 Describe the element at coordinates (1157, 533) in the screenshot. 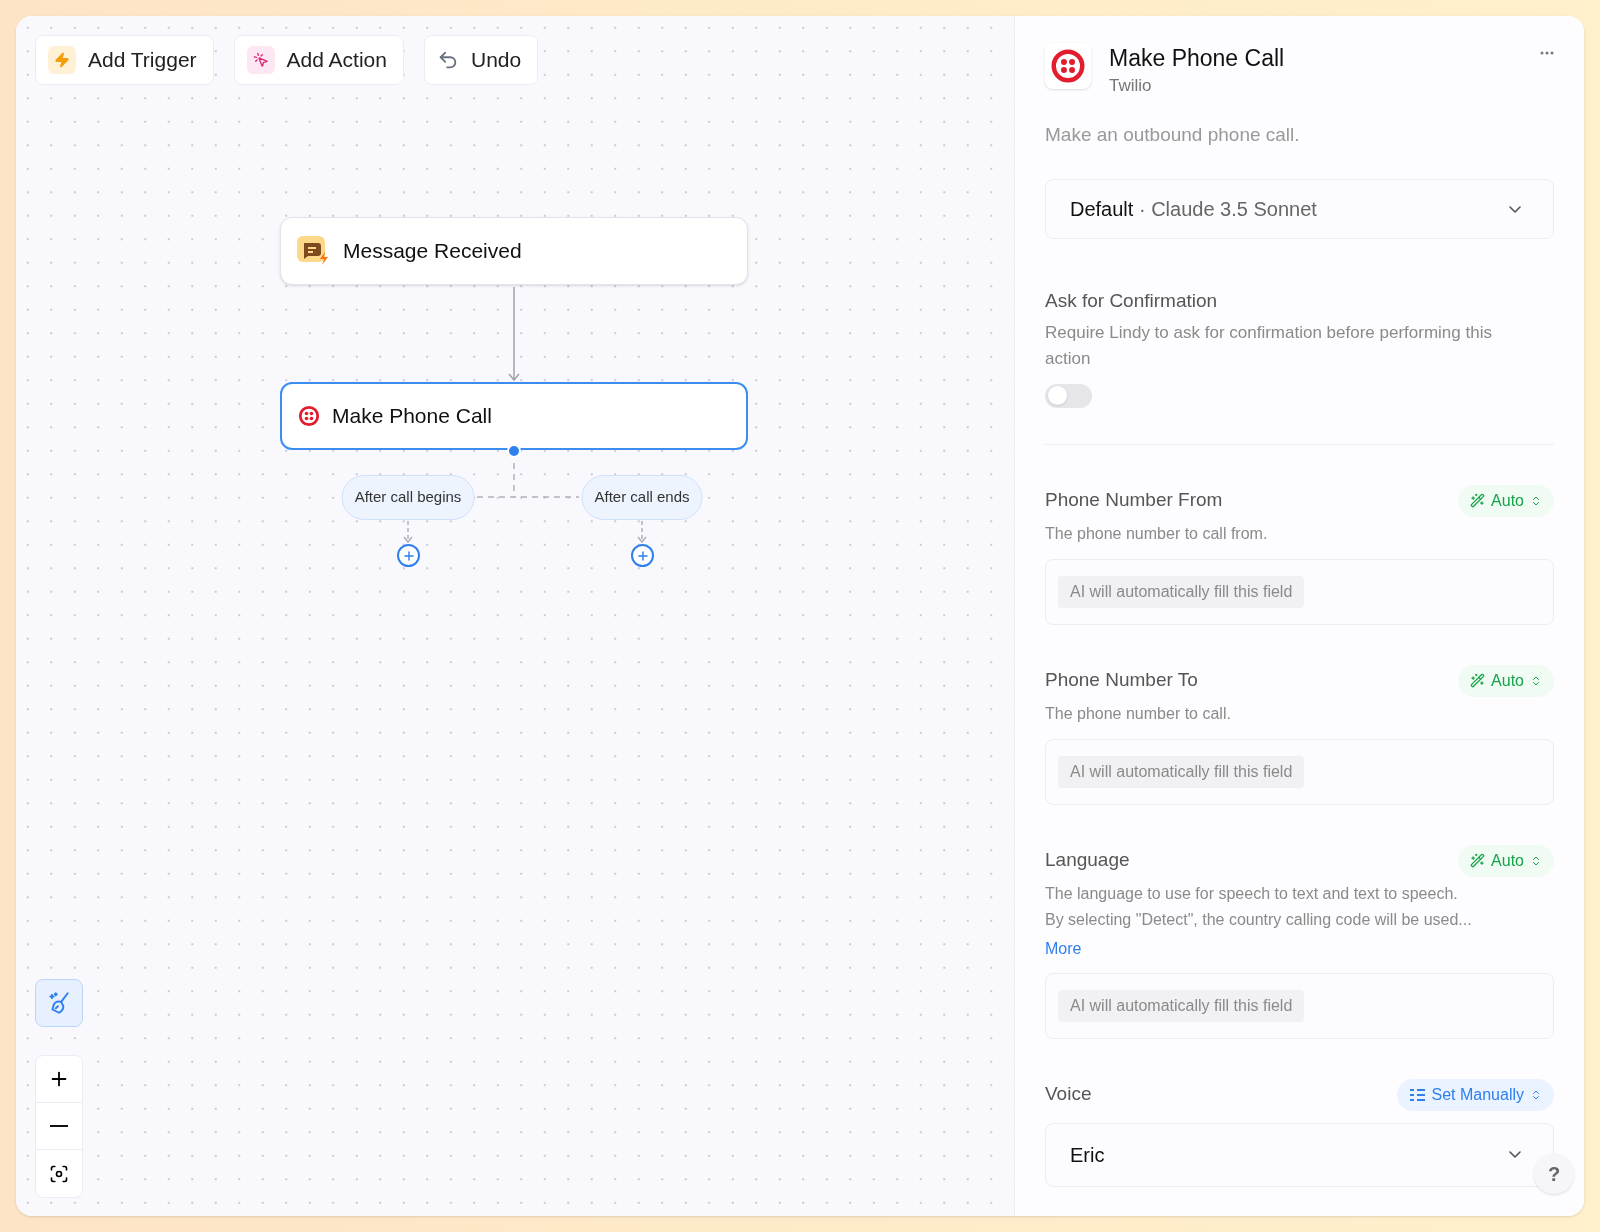

I see `field-description: The phone number to call from.` at that location.